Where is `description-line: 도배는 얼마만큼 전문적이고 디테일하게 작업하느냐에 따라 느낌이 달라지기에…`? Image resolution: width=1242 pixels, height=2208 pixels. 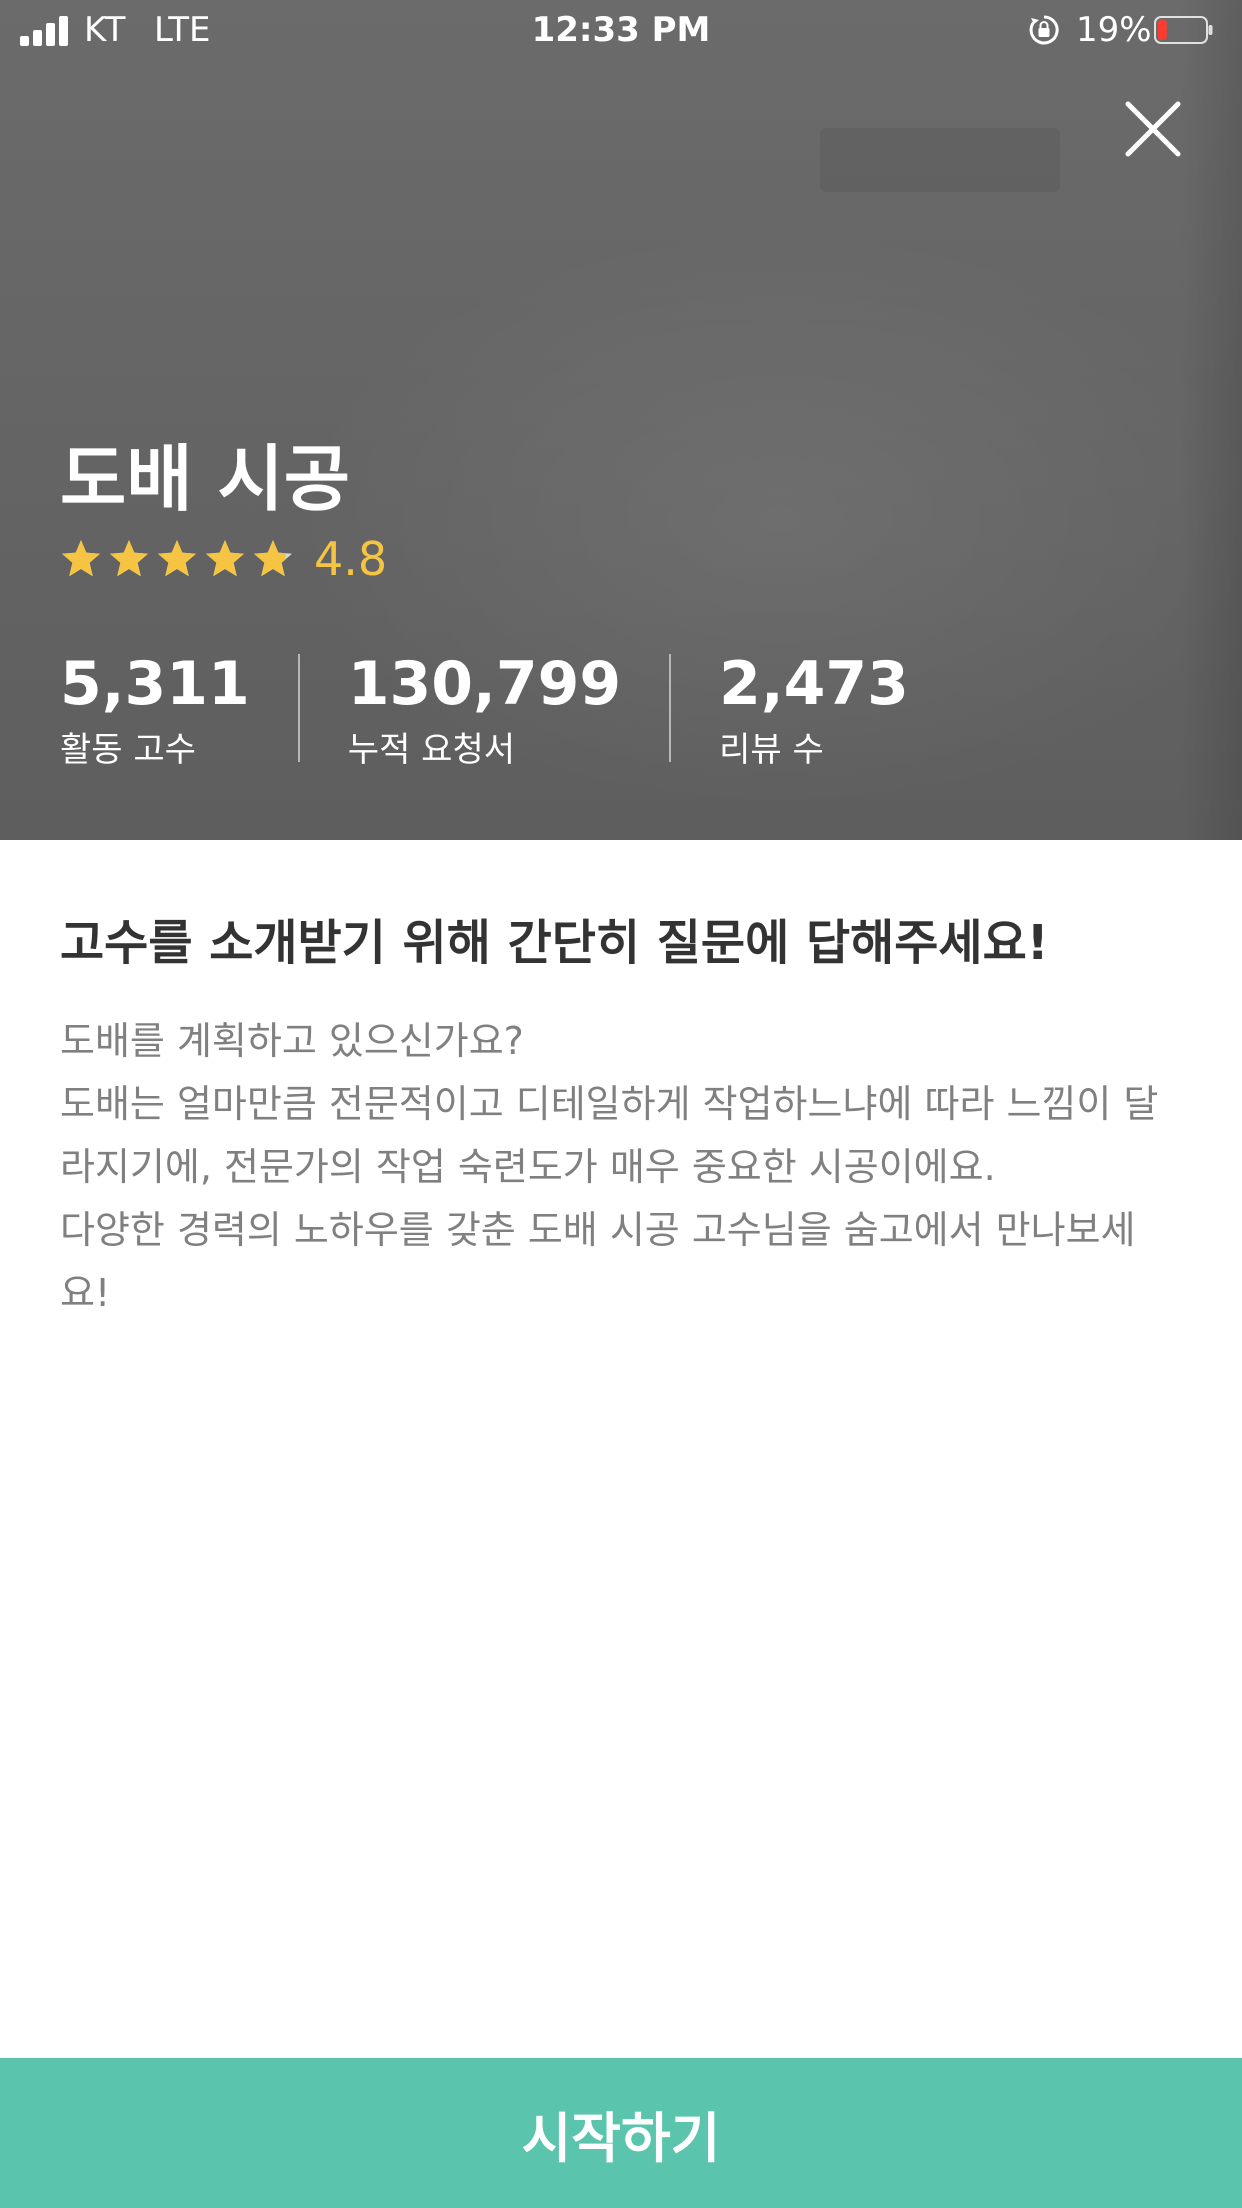
description-line: 도배는 얼마만큼 전문적이고 디테일하게 작업하느냐에 따라 느낌이 달라지기에… is located at coordinates (609, 1135).